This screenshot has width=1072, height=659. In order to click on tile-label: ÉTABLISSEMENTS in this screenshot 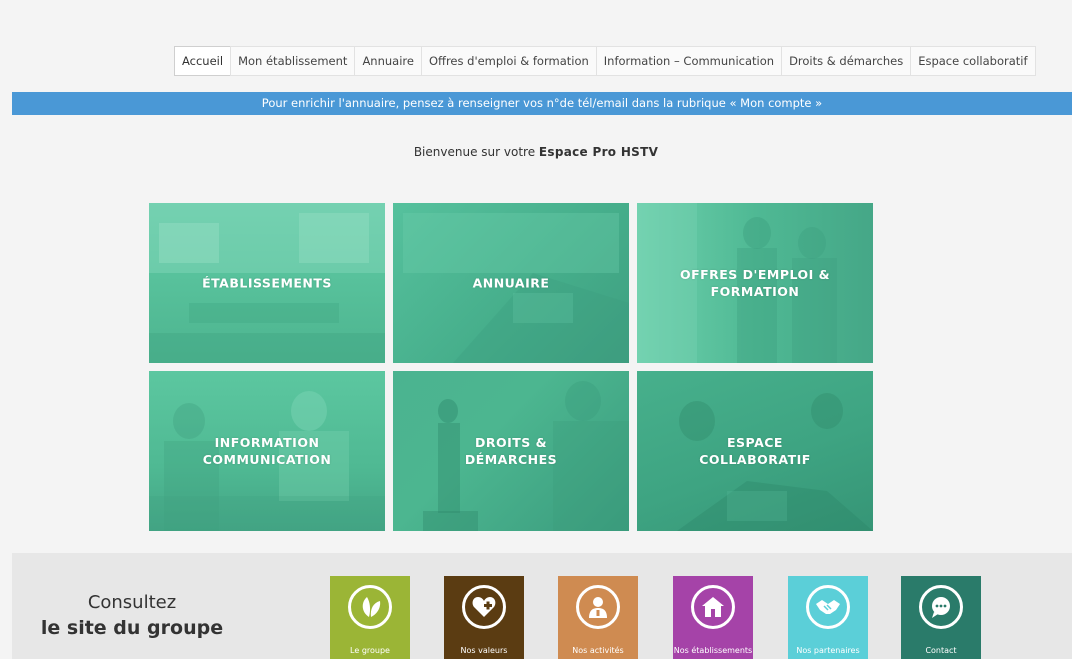, I will do `click(267, 283)`.